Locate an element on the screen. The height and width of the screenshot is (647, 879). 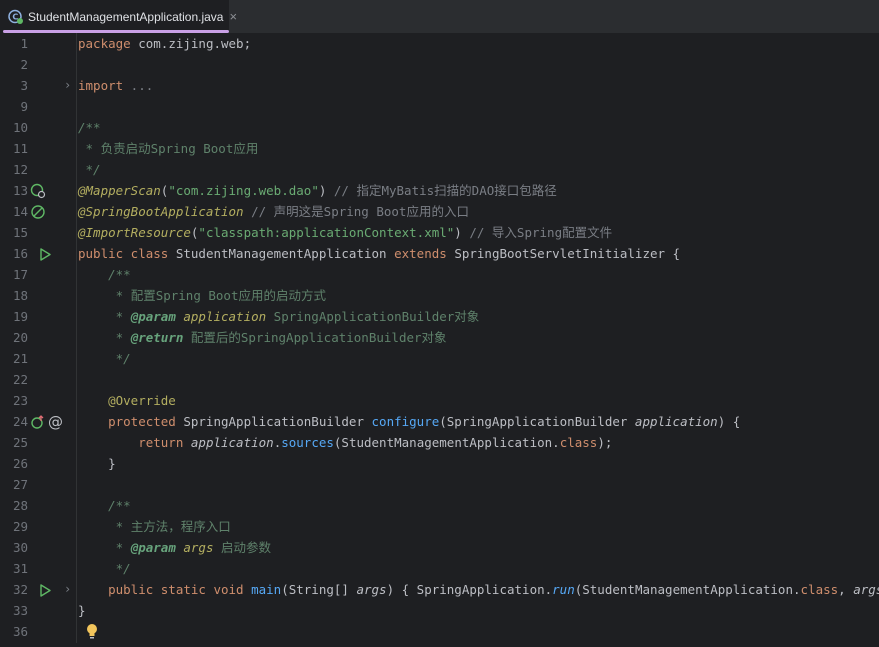
line-number: 31 is located at coordinates (20, 568).